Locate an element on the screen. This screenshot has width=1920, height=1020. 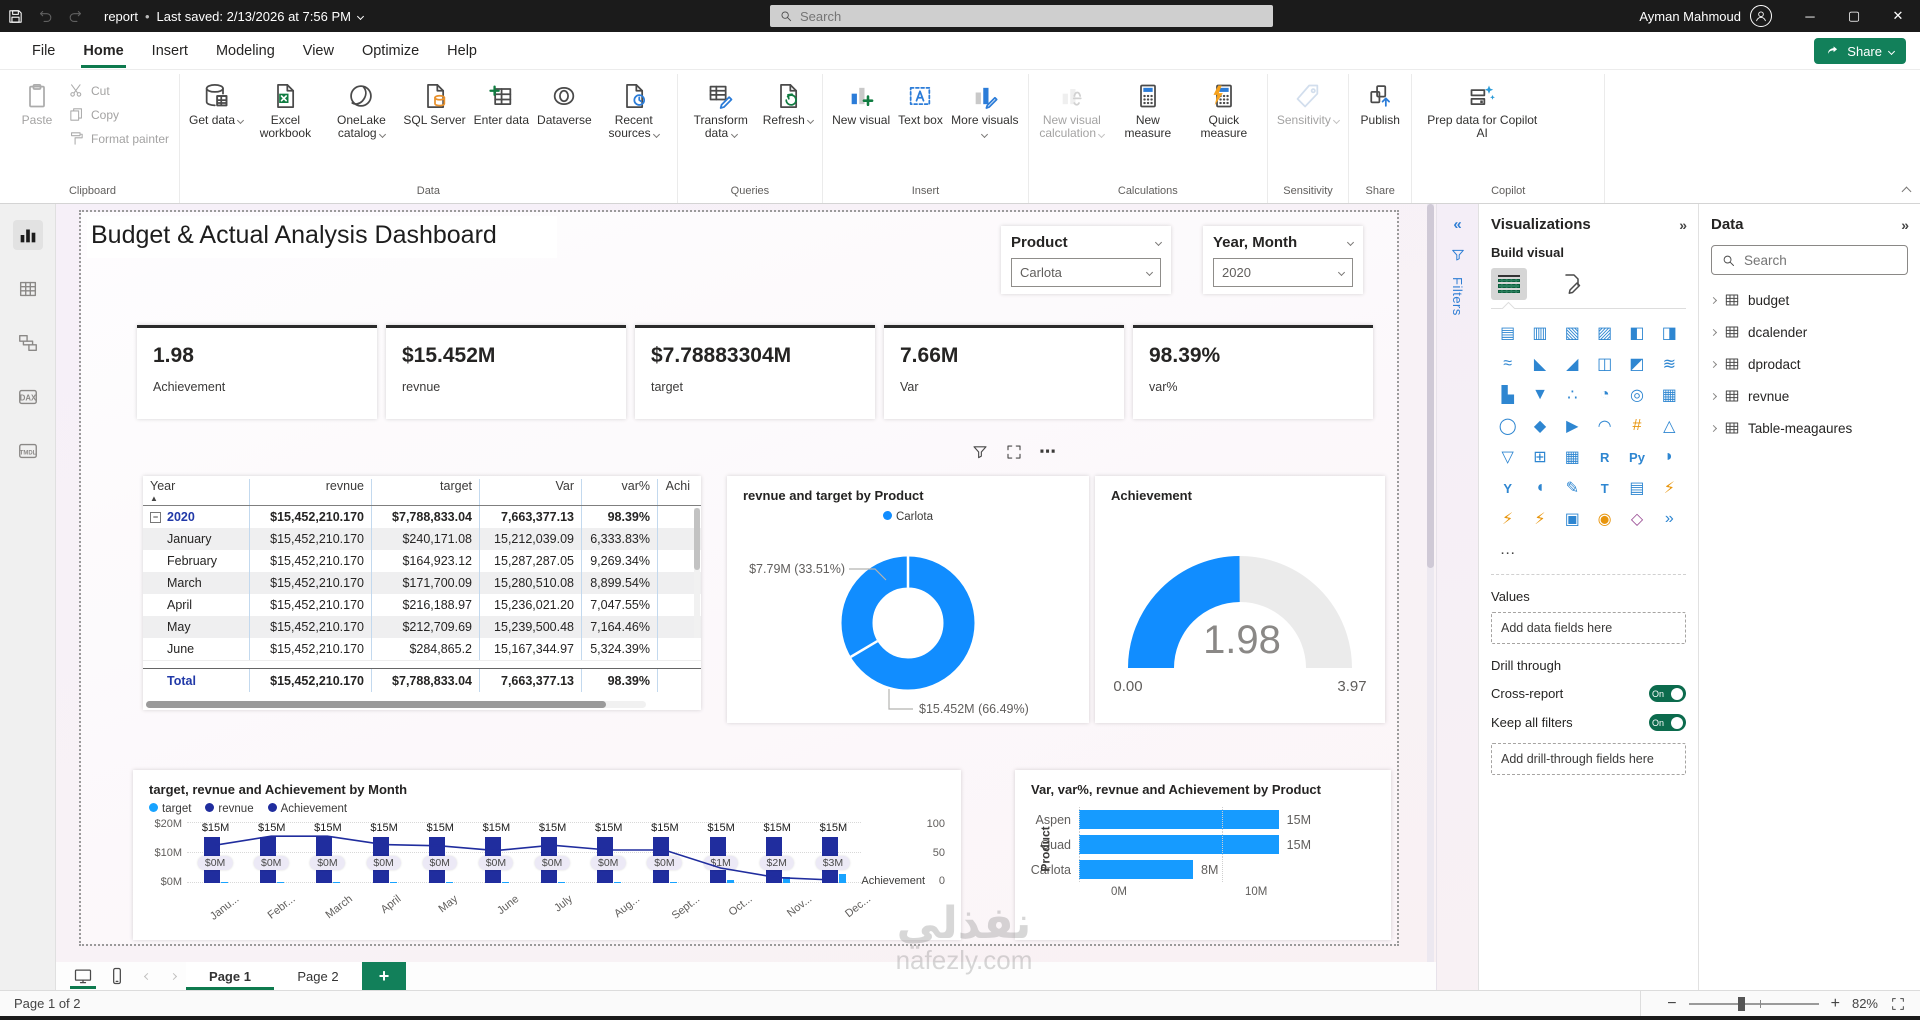
excel-workbook-button: Excel workbook is located at coordinates (285, 109).